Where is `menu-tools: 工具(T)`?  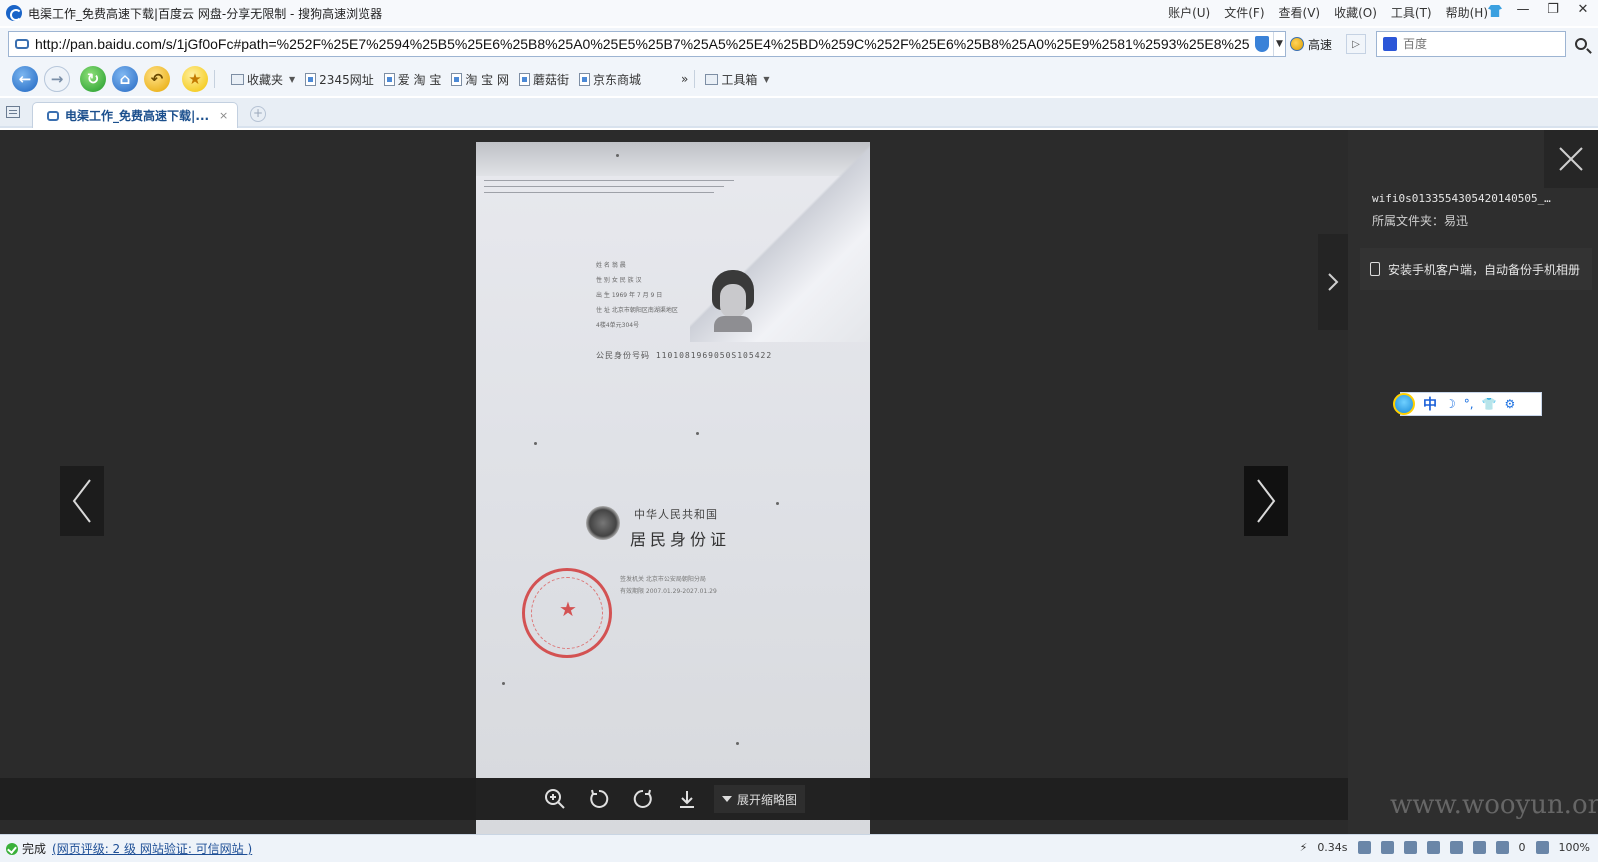
menu-tools: 工具(T) is located at coordinates (1411, 12).